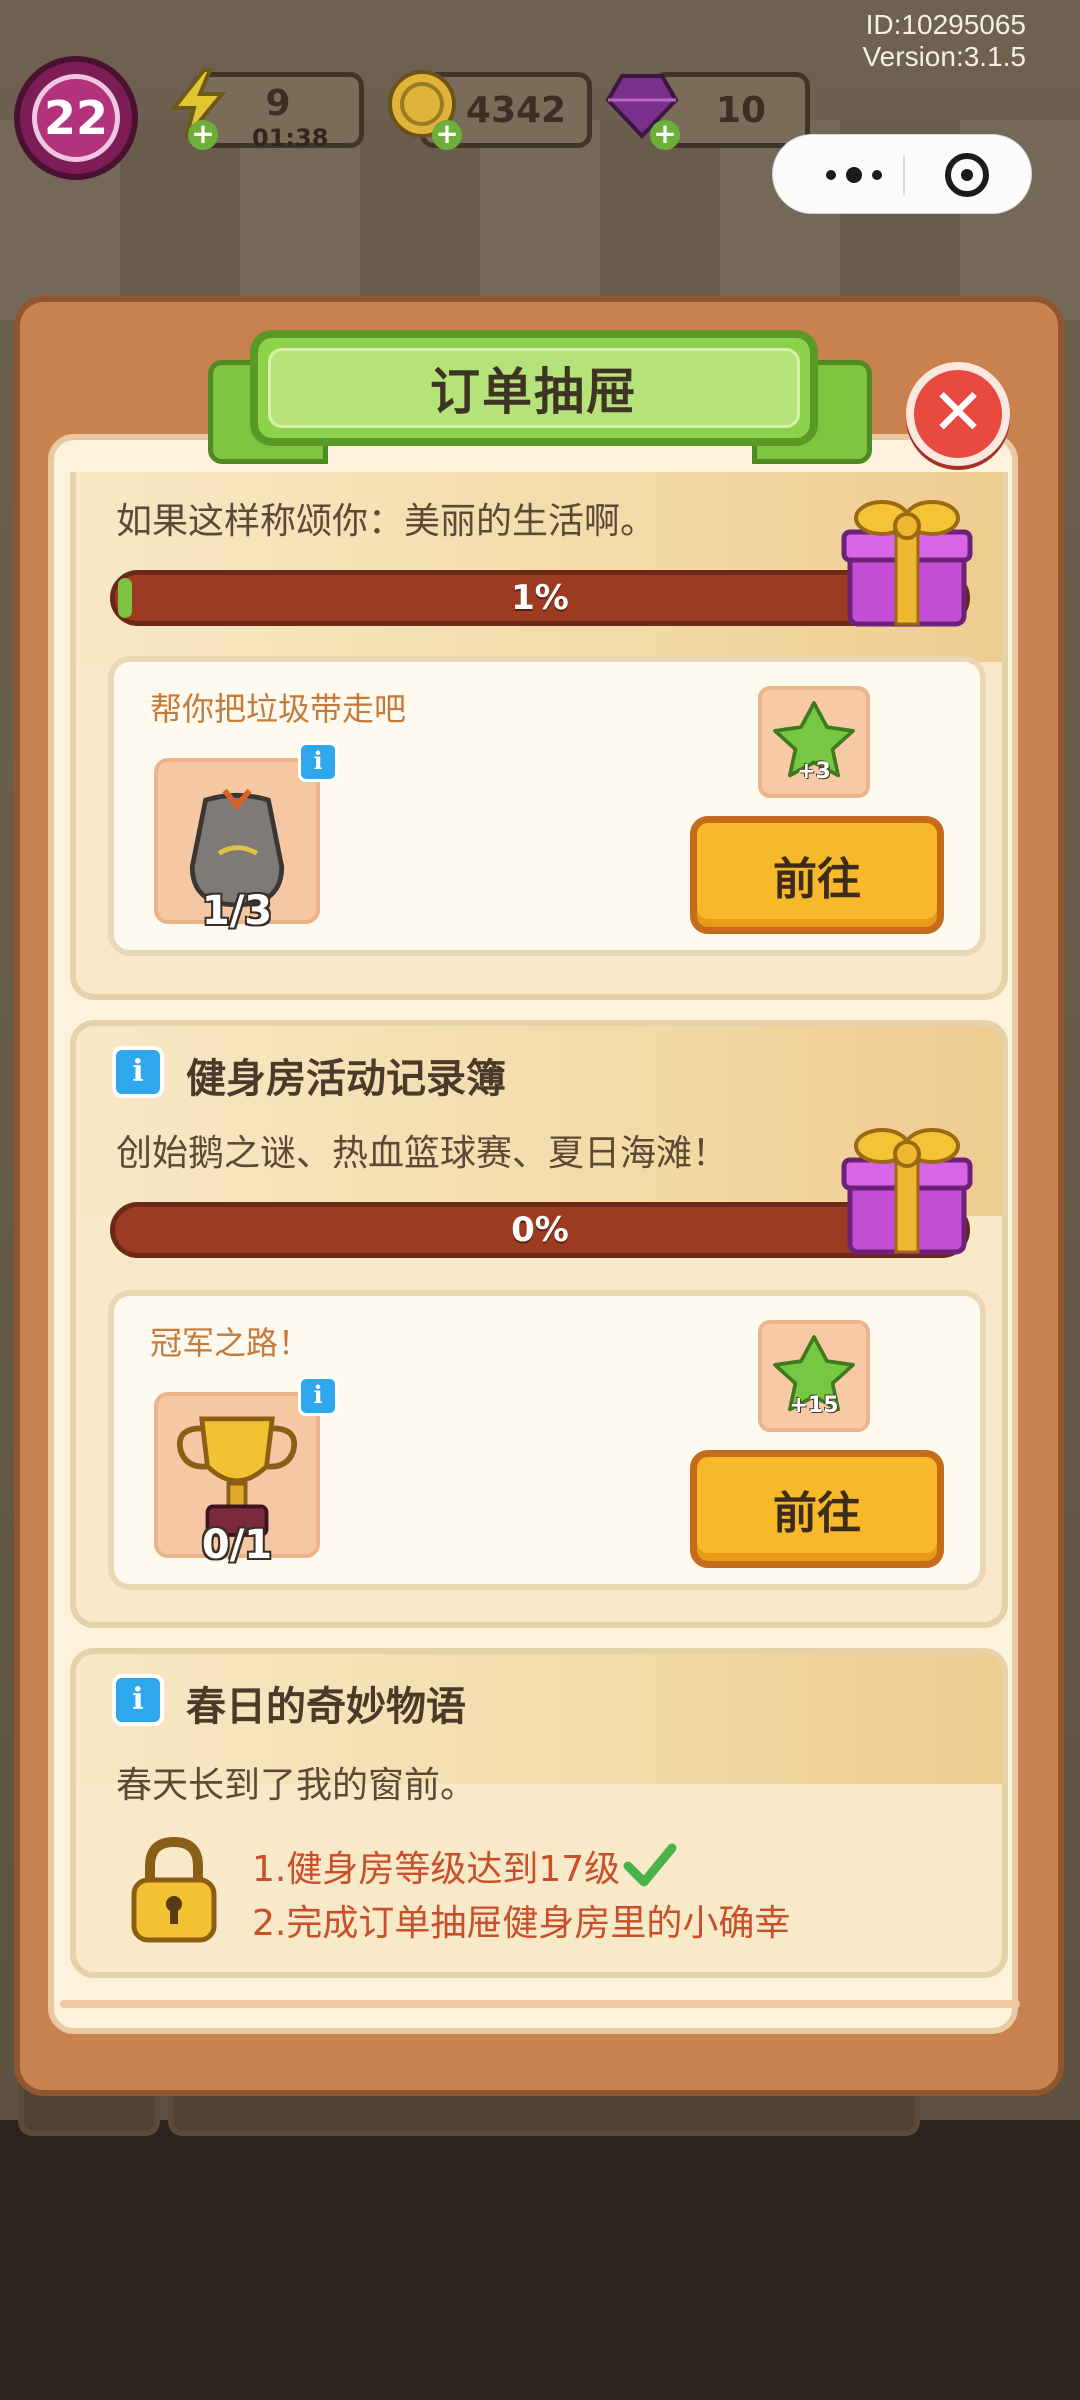 Image resolution: width=1080 pixels, height=2400 pixels. I want to click on task-title: 帮你把垃圾带走吧, so click(278, 709).